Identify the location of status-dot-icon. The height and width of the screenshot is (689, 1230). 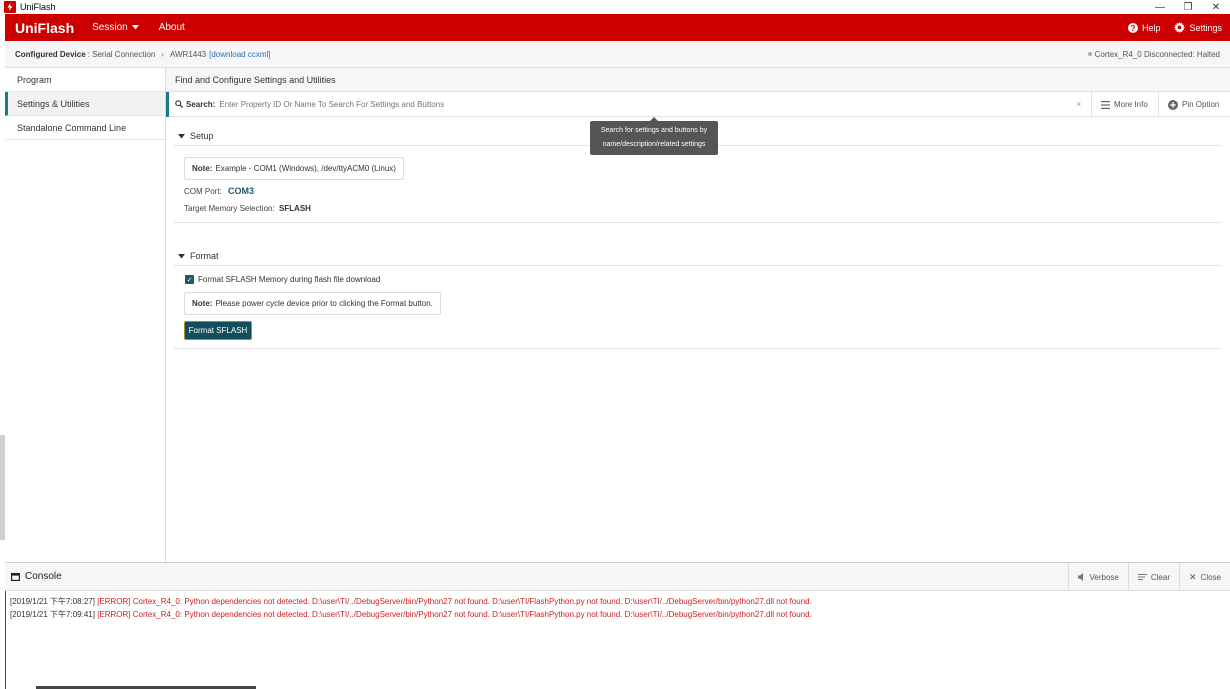
(1089, 54).